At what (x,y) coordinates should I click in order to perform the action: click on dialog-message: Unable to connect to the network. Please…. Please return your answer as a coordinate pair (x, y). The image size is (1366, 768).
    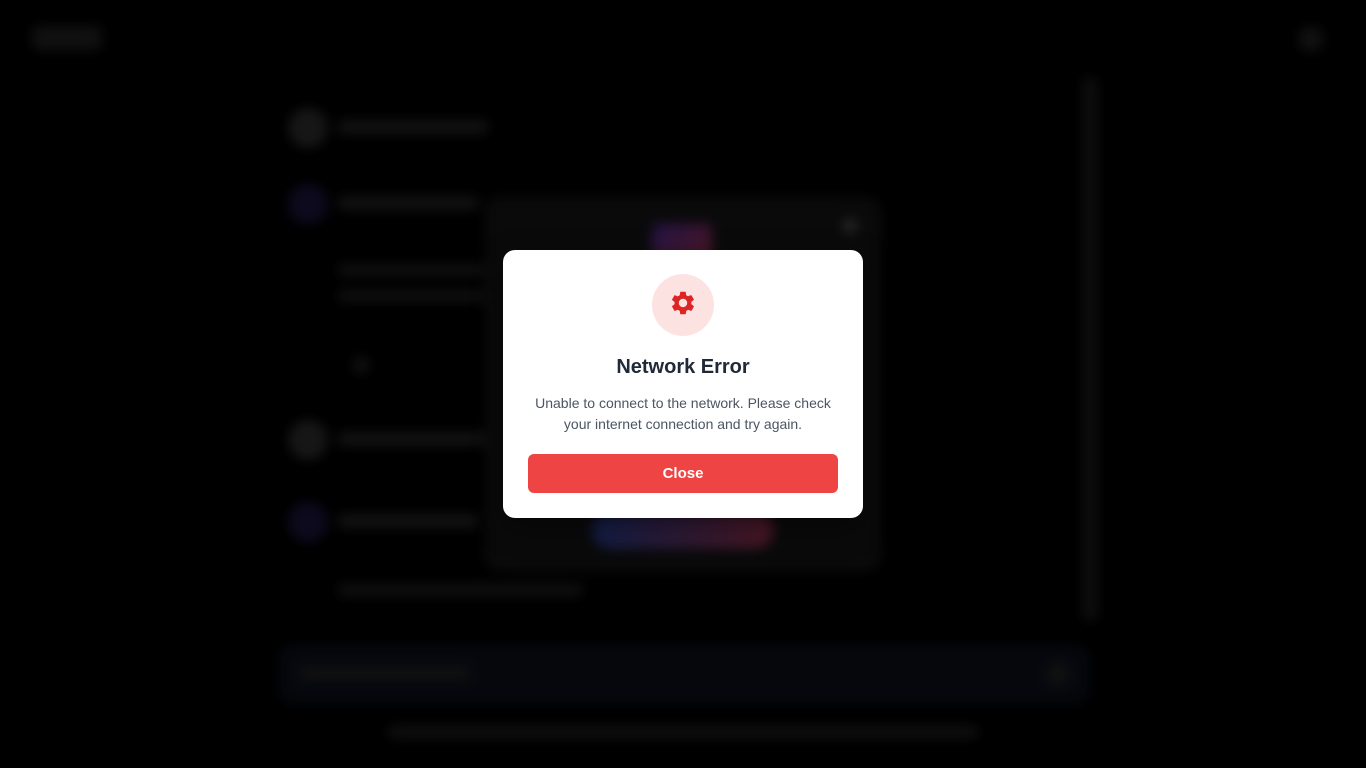
    Looking at the image, I should click on (683, 413).